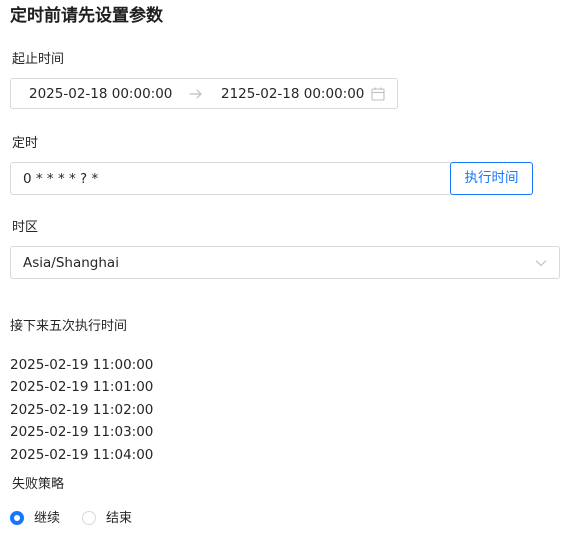 The width and height of the screenshot is (580, 556). I want to click on arrow-right-icon, so click(195, 94).